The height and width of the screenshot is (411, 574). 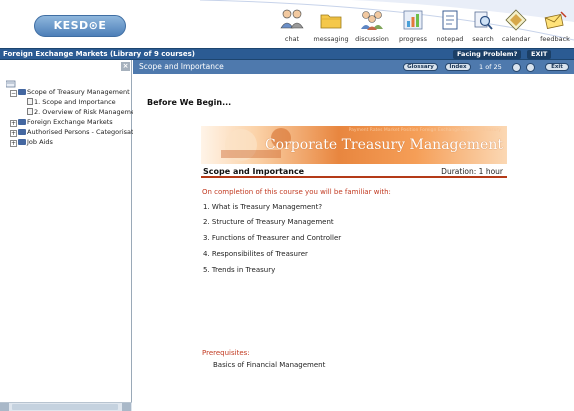 I want to click on calendar-label: calendar, so click(x=516, y=39).